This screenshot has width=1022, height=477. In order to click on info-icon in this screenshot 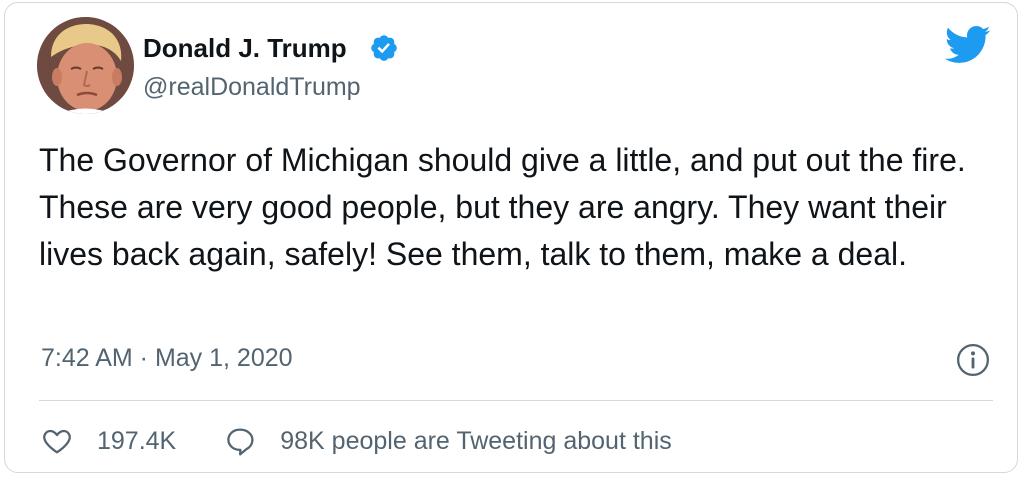, I will do `click(973, 360)`.